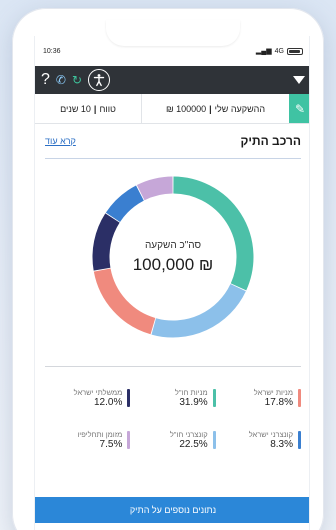  I want to click on legend-text: ממשלתי ישראל 12.0%, so click(98, 398).